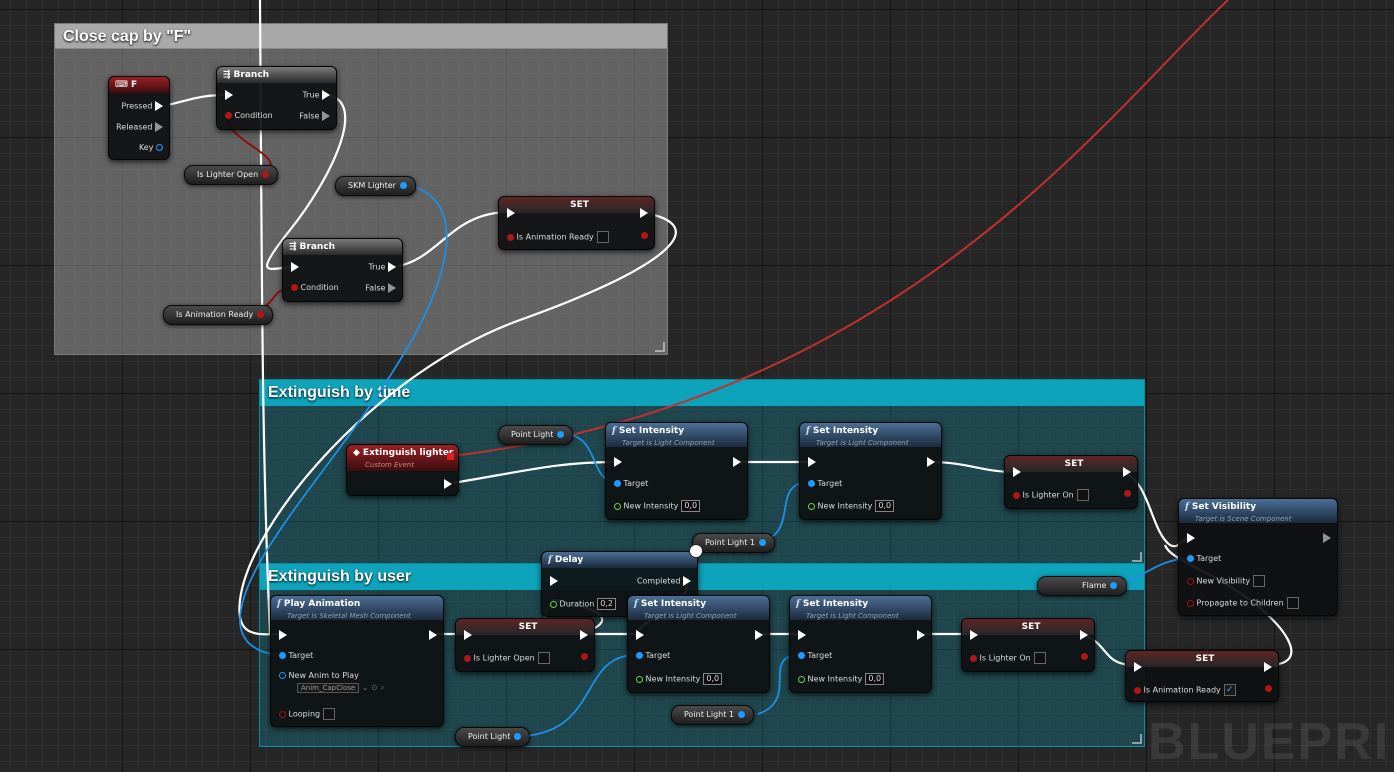 The image size is (1394, 772). I want to click on var-is-lighter-open: Is Lighter Open, so click(231, 175).